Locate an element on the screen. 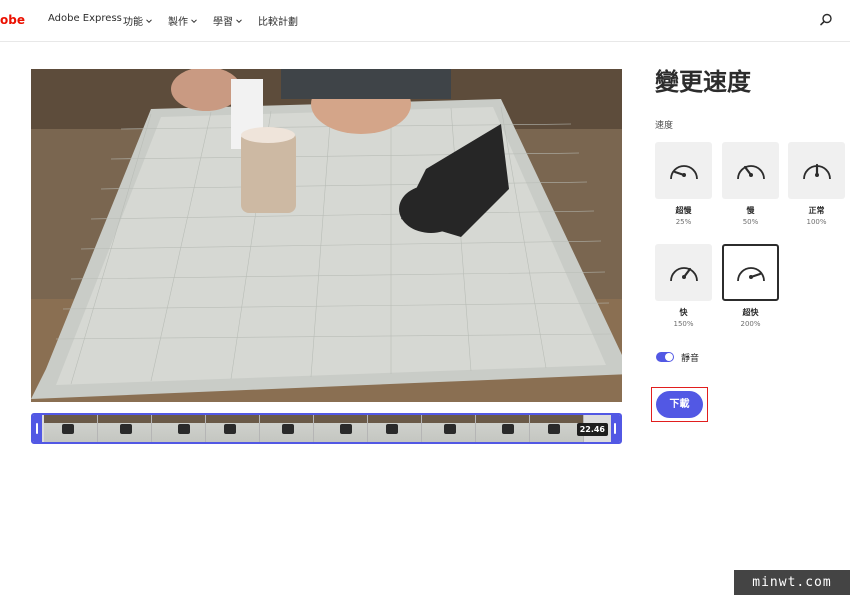 This screenshot has width=850, height=595. speed-percent: 25% is located at coordinates (683, 222).